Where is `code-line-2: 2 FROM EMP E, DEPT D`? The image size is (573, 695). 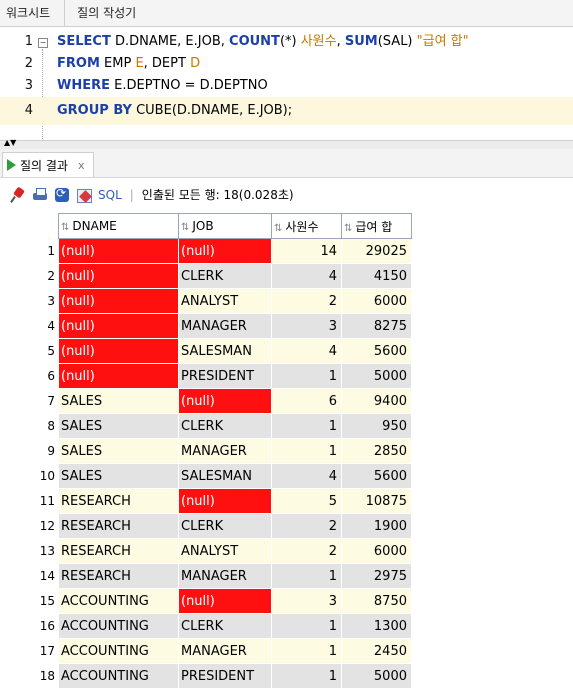
code-line-2: 2 FROM EMP E, DEPT D is located at coordinates (286, 64).